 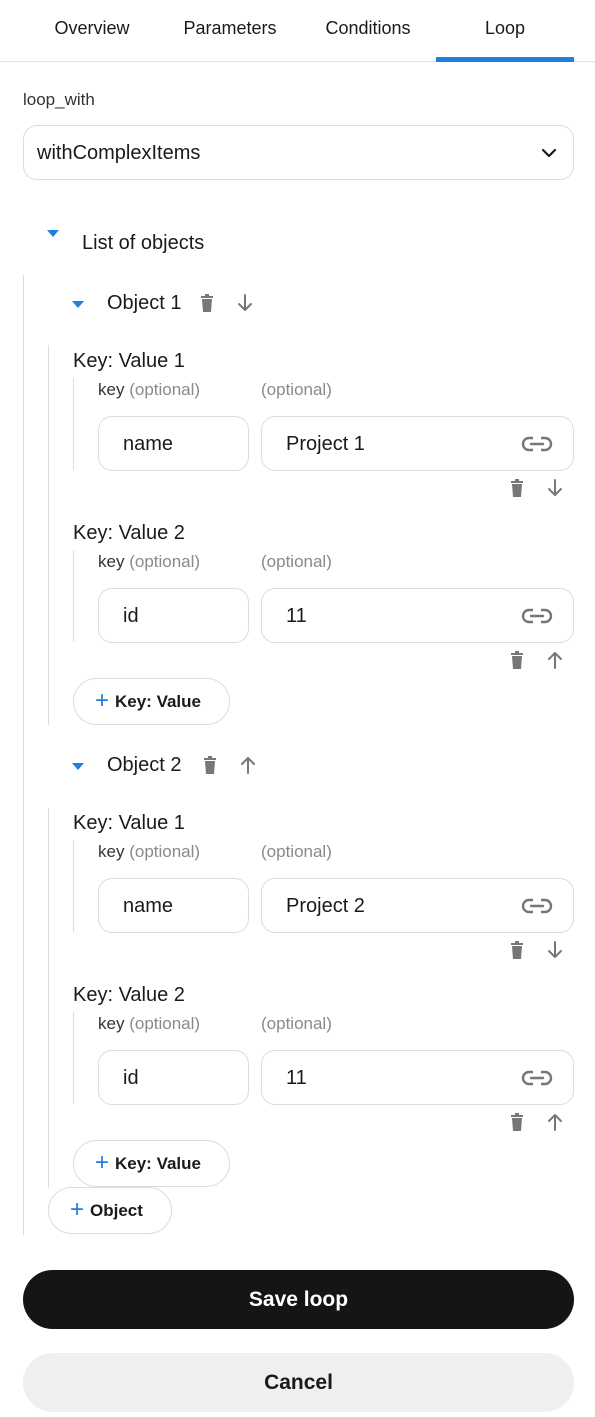 I want to click on save-loop-button: Save loop, so click(x=298, y=1299).